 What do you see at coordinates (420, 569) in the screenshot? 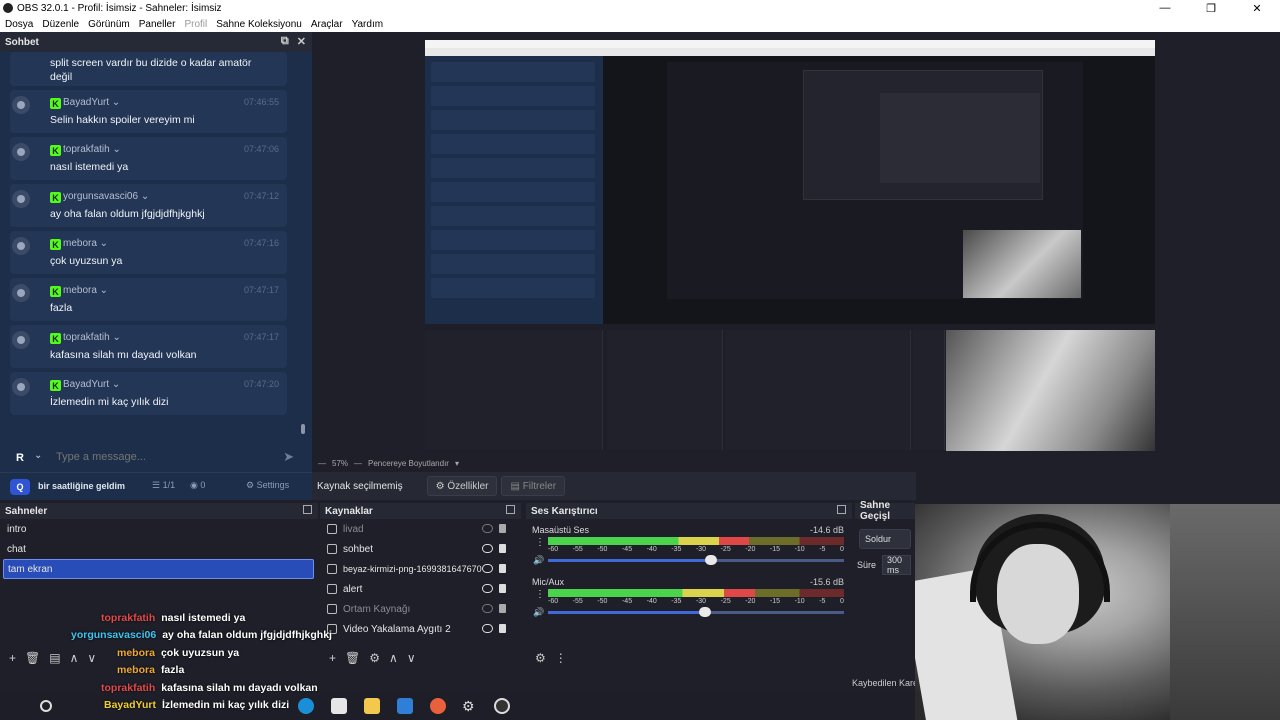
I see `source-item: beyaz-kirmizi-png-1699381647670` at bounding box center [420, 569].